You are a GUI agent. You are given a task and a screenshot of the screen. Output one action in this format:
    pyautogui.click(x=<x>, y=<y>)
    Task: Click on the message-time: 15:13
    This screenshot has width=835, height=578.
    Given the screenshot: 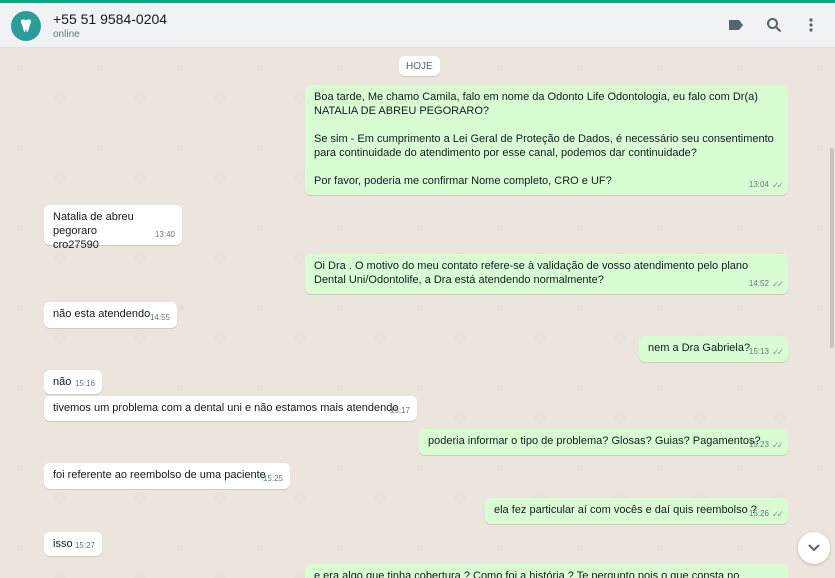 What is the action you would take?
    pyautogui.click(x=758, y=351)
    